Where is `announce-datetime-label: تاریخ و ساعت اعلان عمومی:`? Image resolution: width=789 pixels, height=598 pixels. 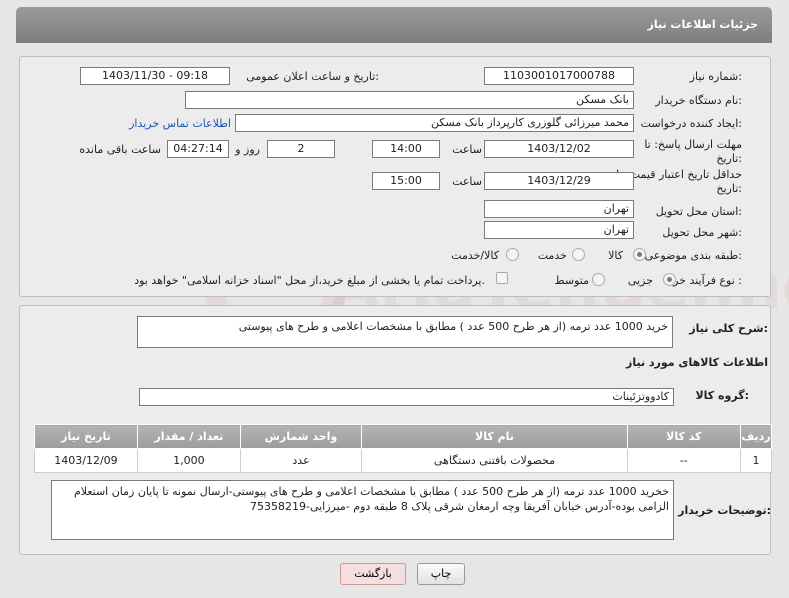 announce-datetime-label: تاریخ و ساعت اعلان عمومی: is located at coordinates (312, 76).